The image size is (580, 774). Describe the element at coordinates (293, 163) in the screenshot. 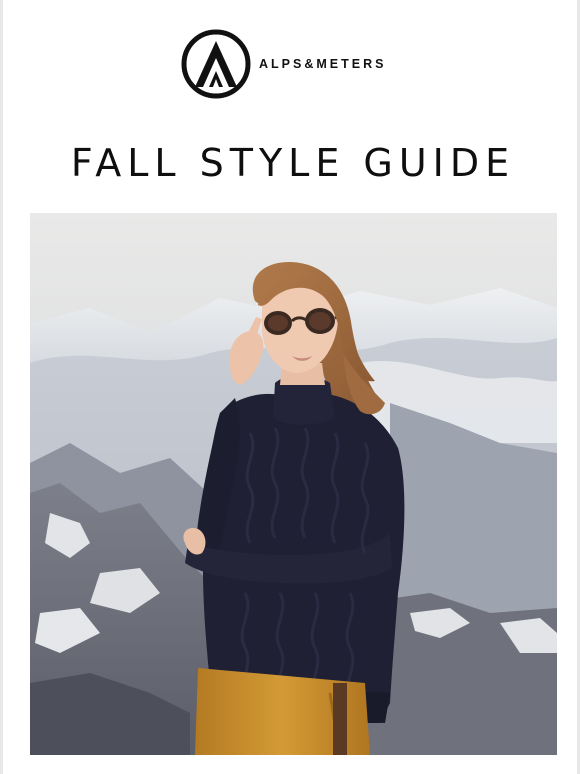

I see `page-title: FALL STYLE GUIDE` at that location.